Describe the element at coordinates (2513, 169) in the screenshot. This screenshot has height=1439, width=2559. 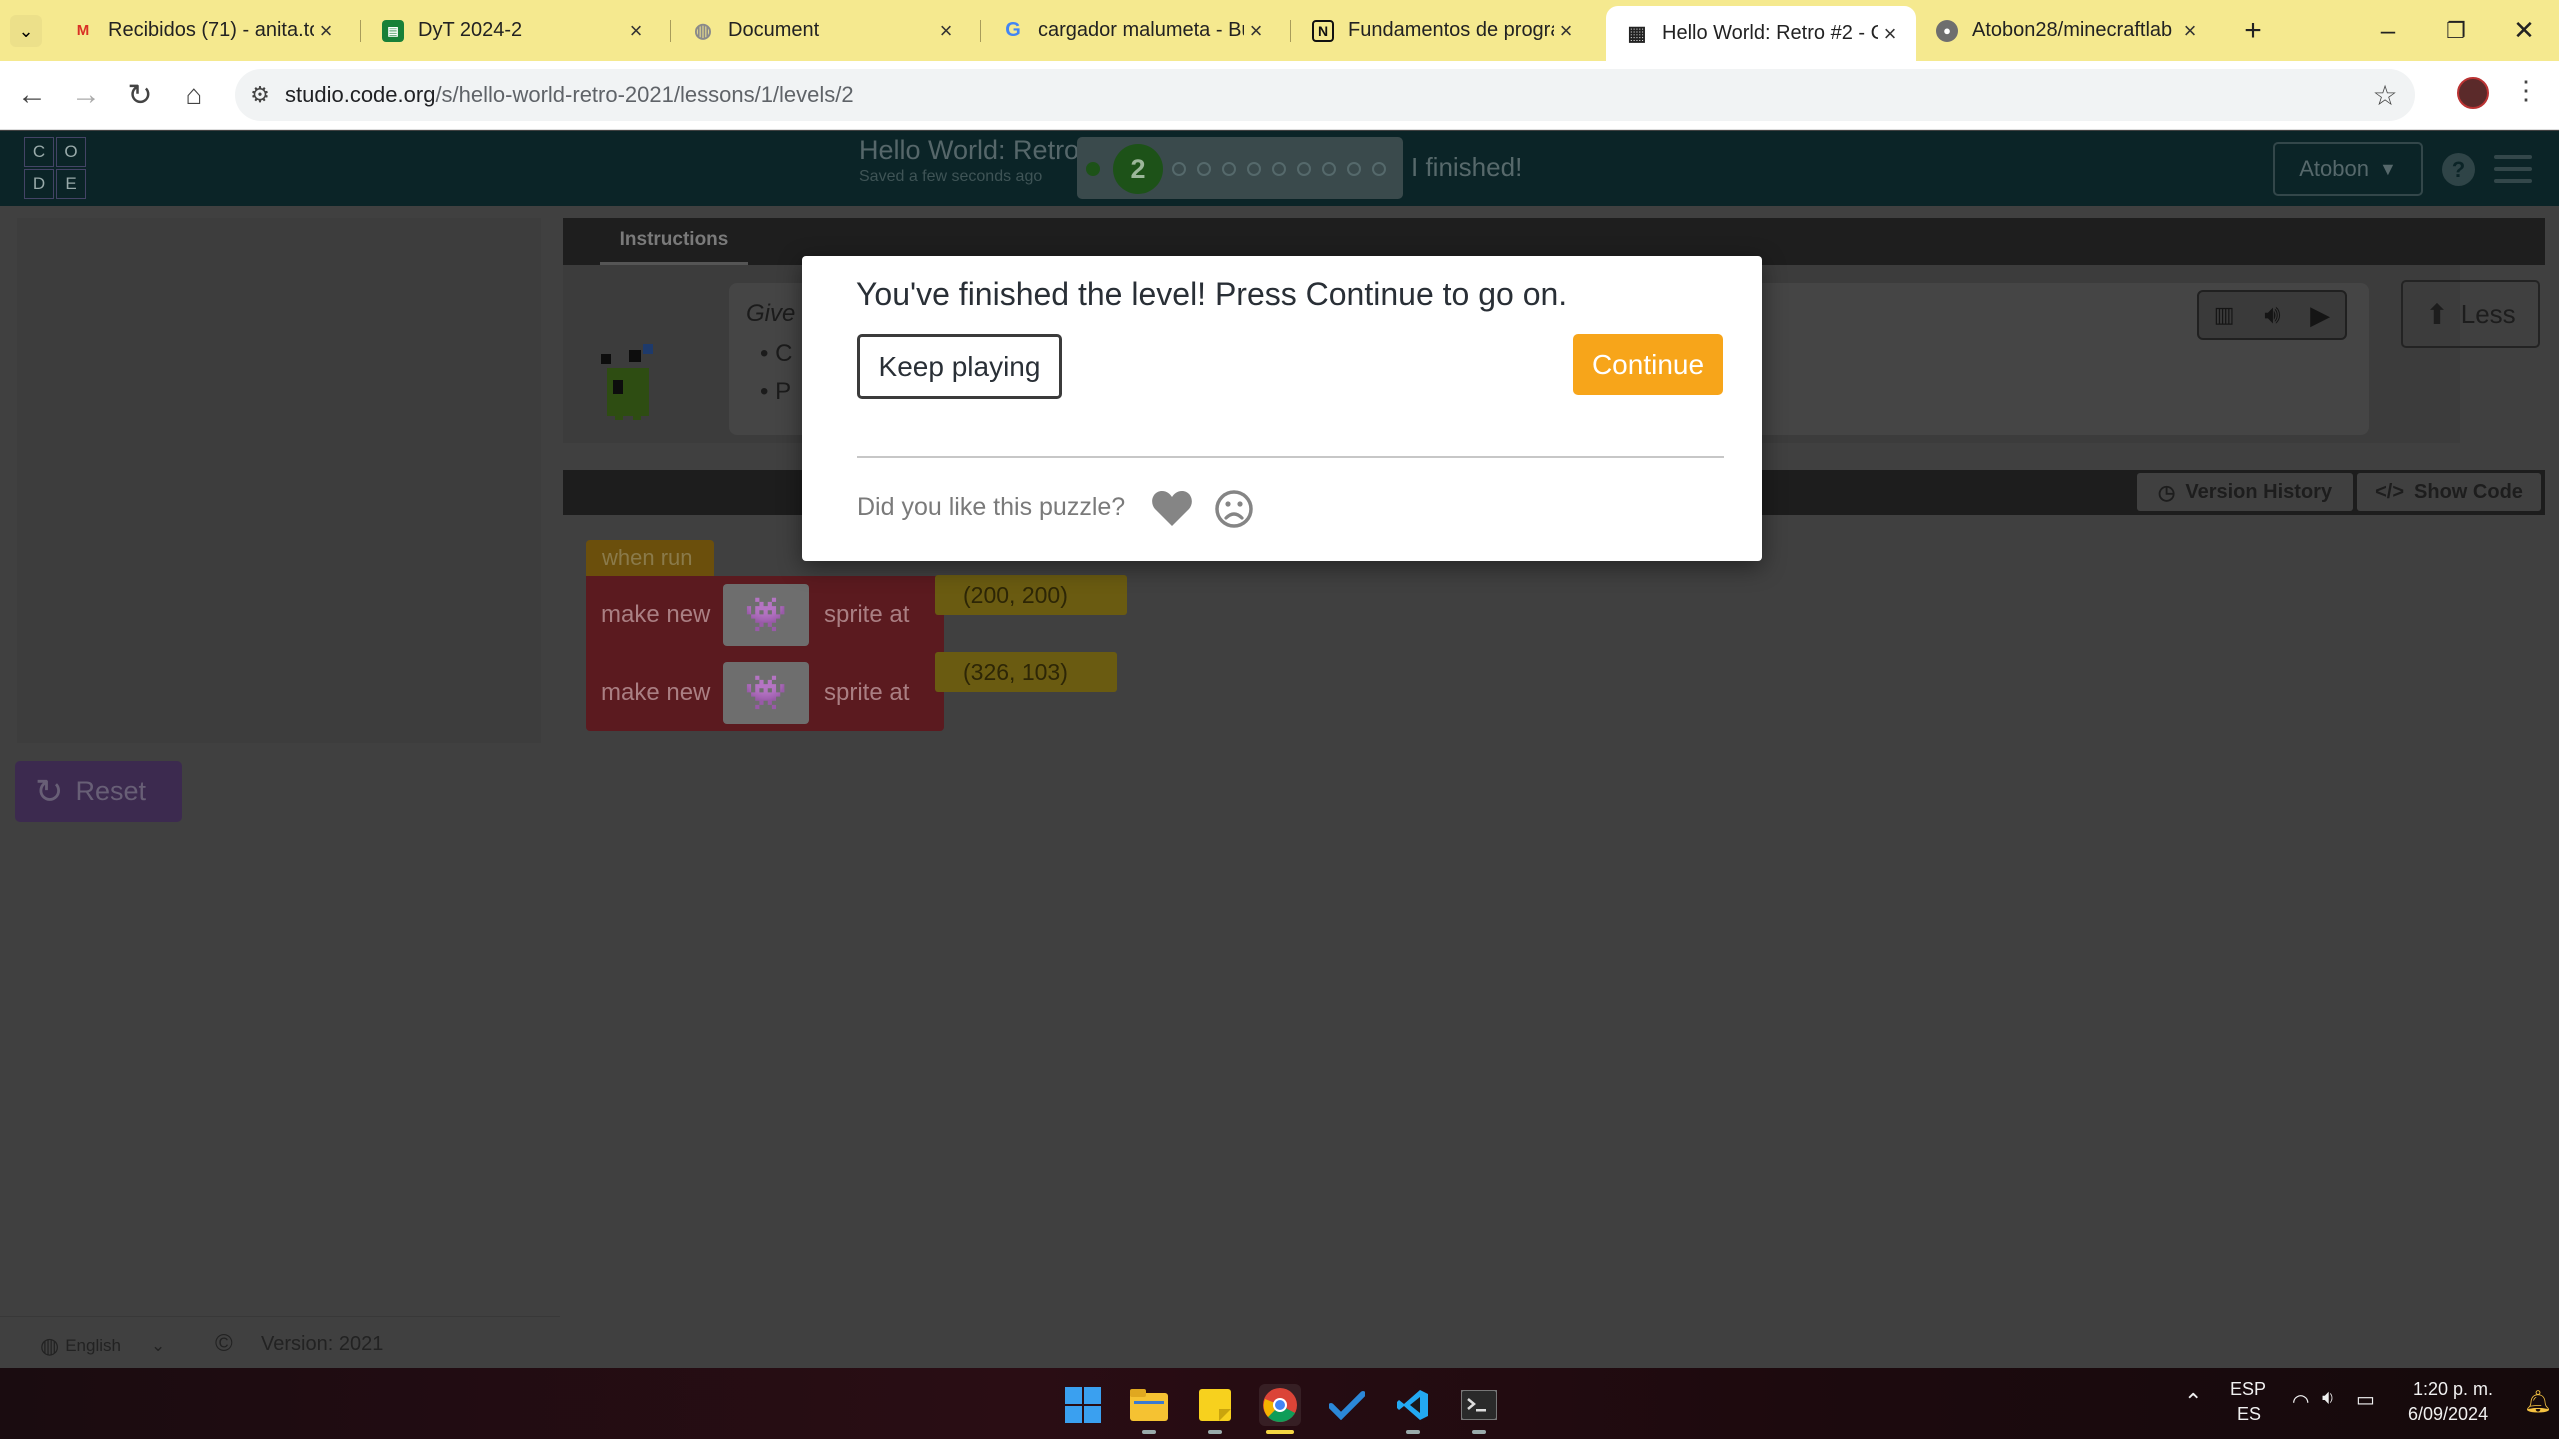
I see `hamburger-menu-icon` at that location.